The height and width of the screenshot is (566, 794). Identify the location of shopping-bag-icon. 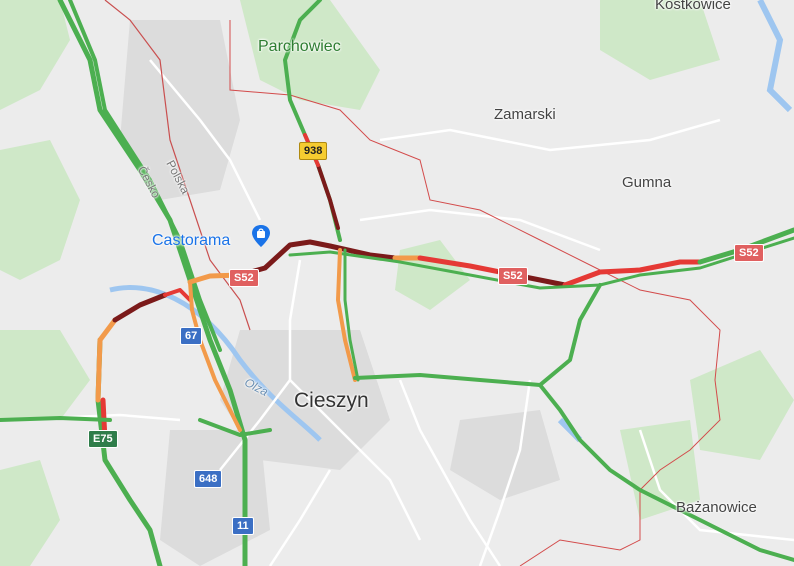
(261, 236).